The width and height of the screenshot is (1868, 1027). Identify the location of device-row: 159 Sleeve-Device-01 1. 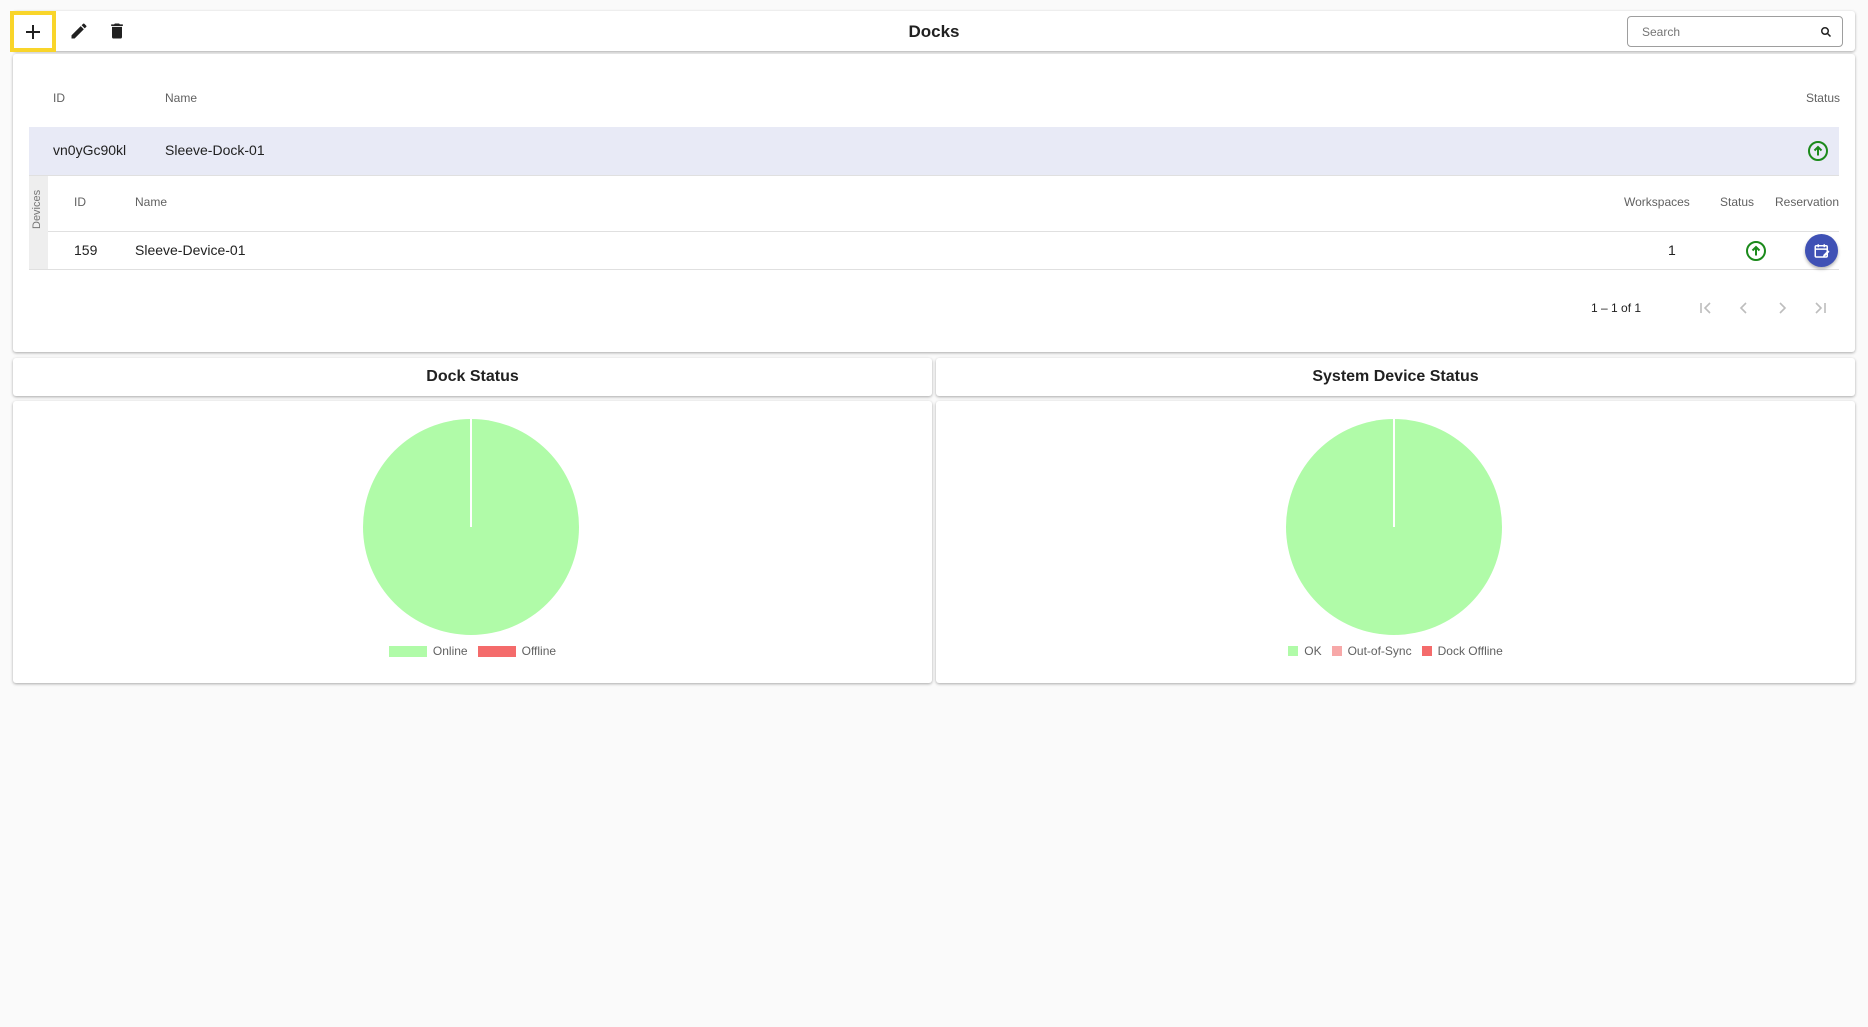
(943, 251).